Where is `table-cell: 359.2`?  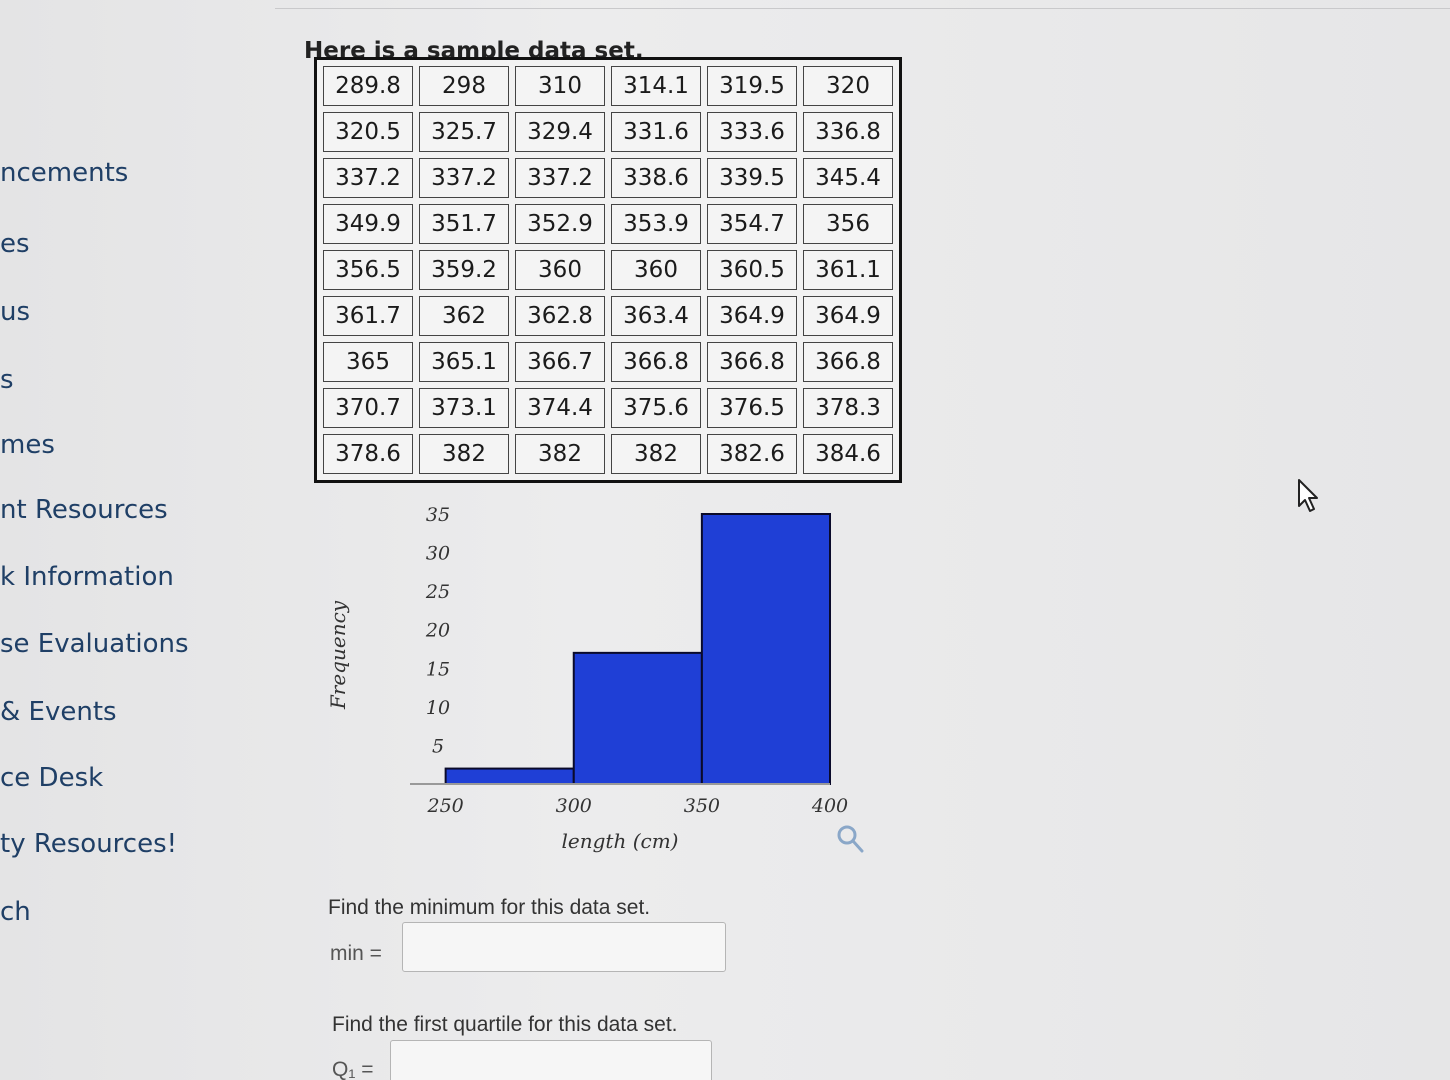
table-cell: 359.2 is located at coordinates (464, 270).